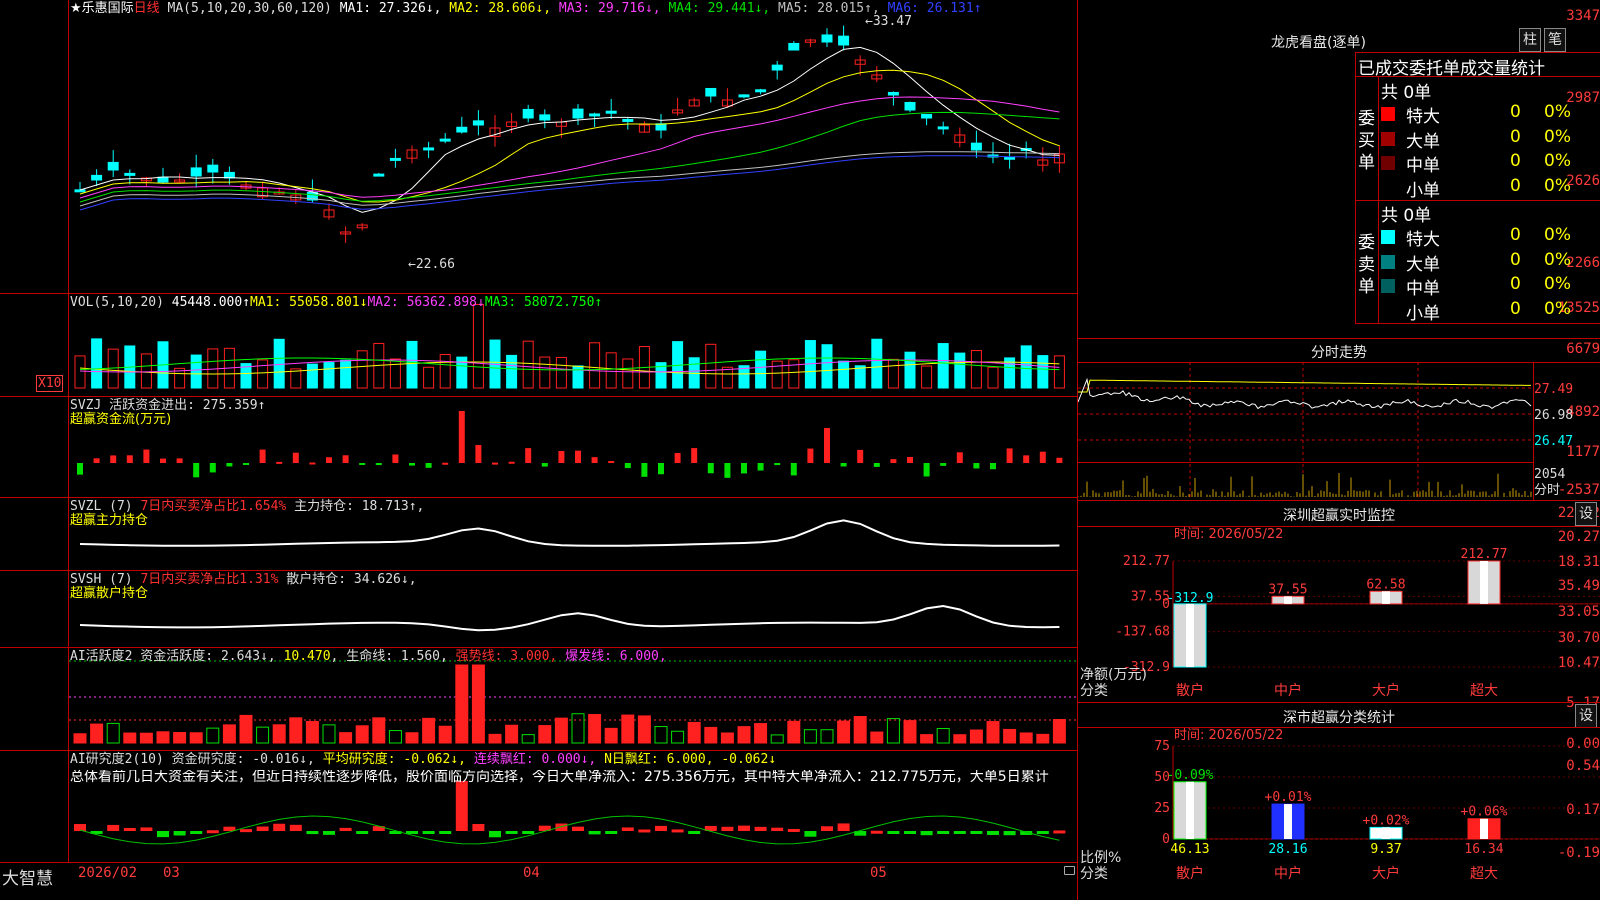 This screenshot has height=900, width=1600. Describe the element at coordinates (1515, 259) in the screenshot. I see `order-count: 0` at that location.